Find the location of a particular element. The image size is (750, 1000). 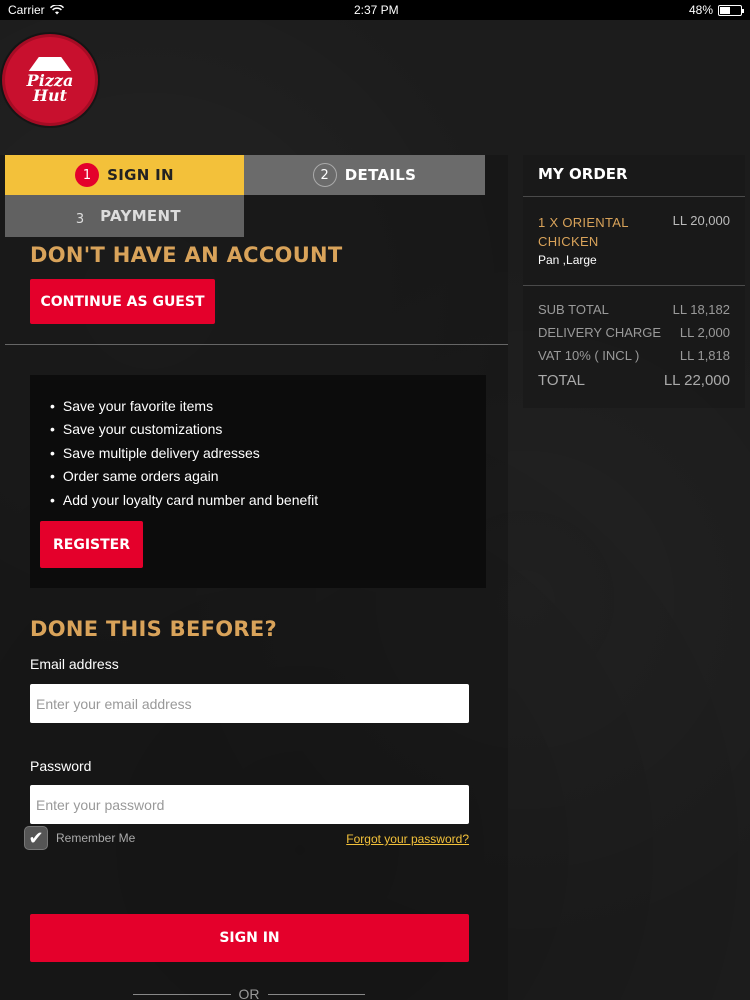

benefit-item: Order same orders again is located at coordinates (184, 476).